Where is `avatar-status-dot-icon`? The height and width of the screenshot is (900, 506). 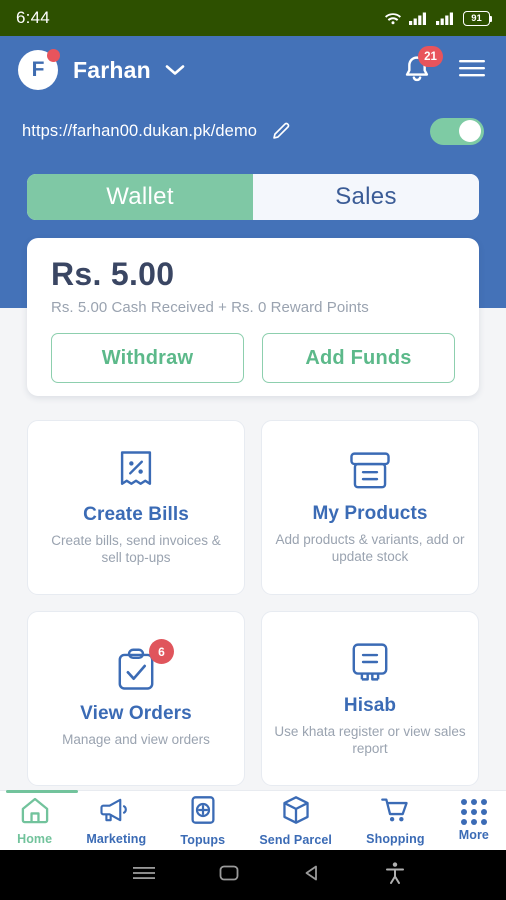 avatar-status-dot-icon is located at coordinates (53, 55).